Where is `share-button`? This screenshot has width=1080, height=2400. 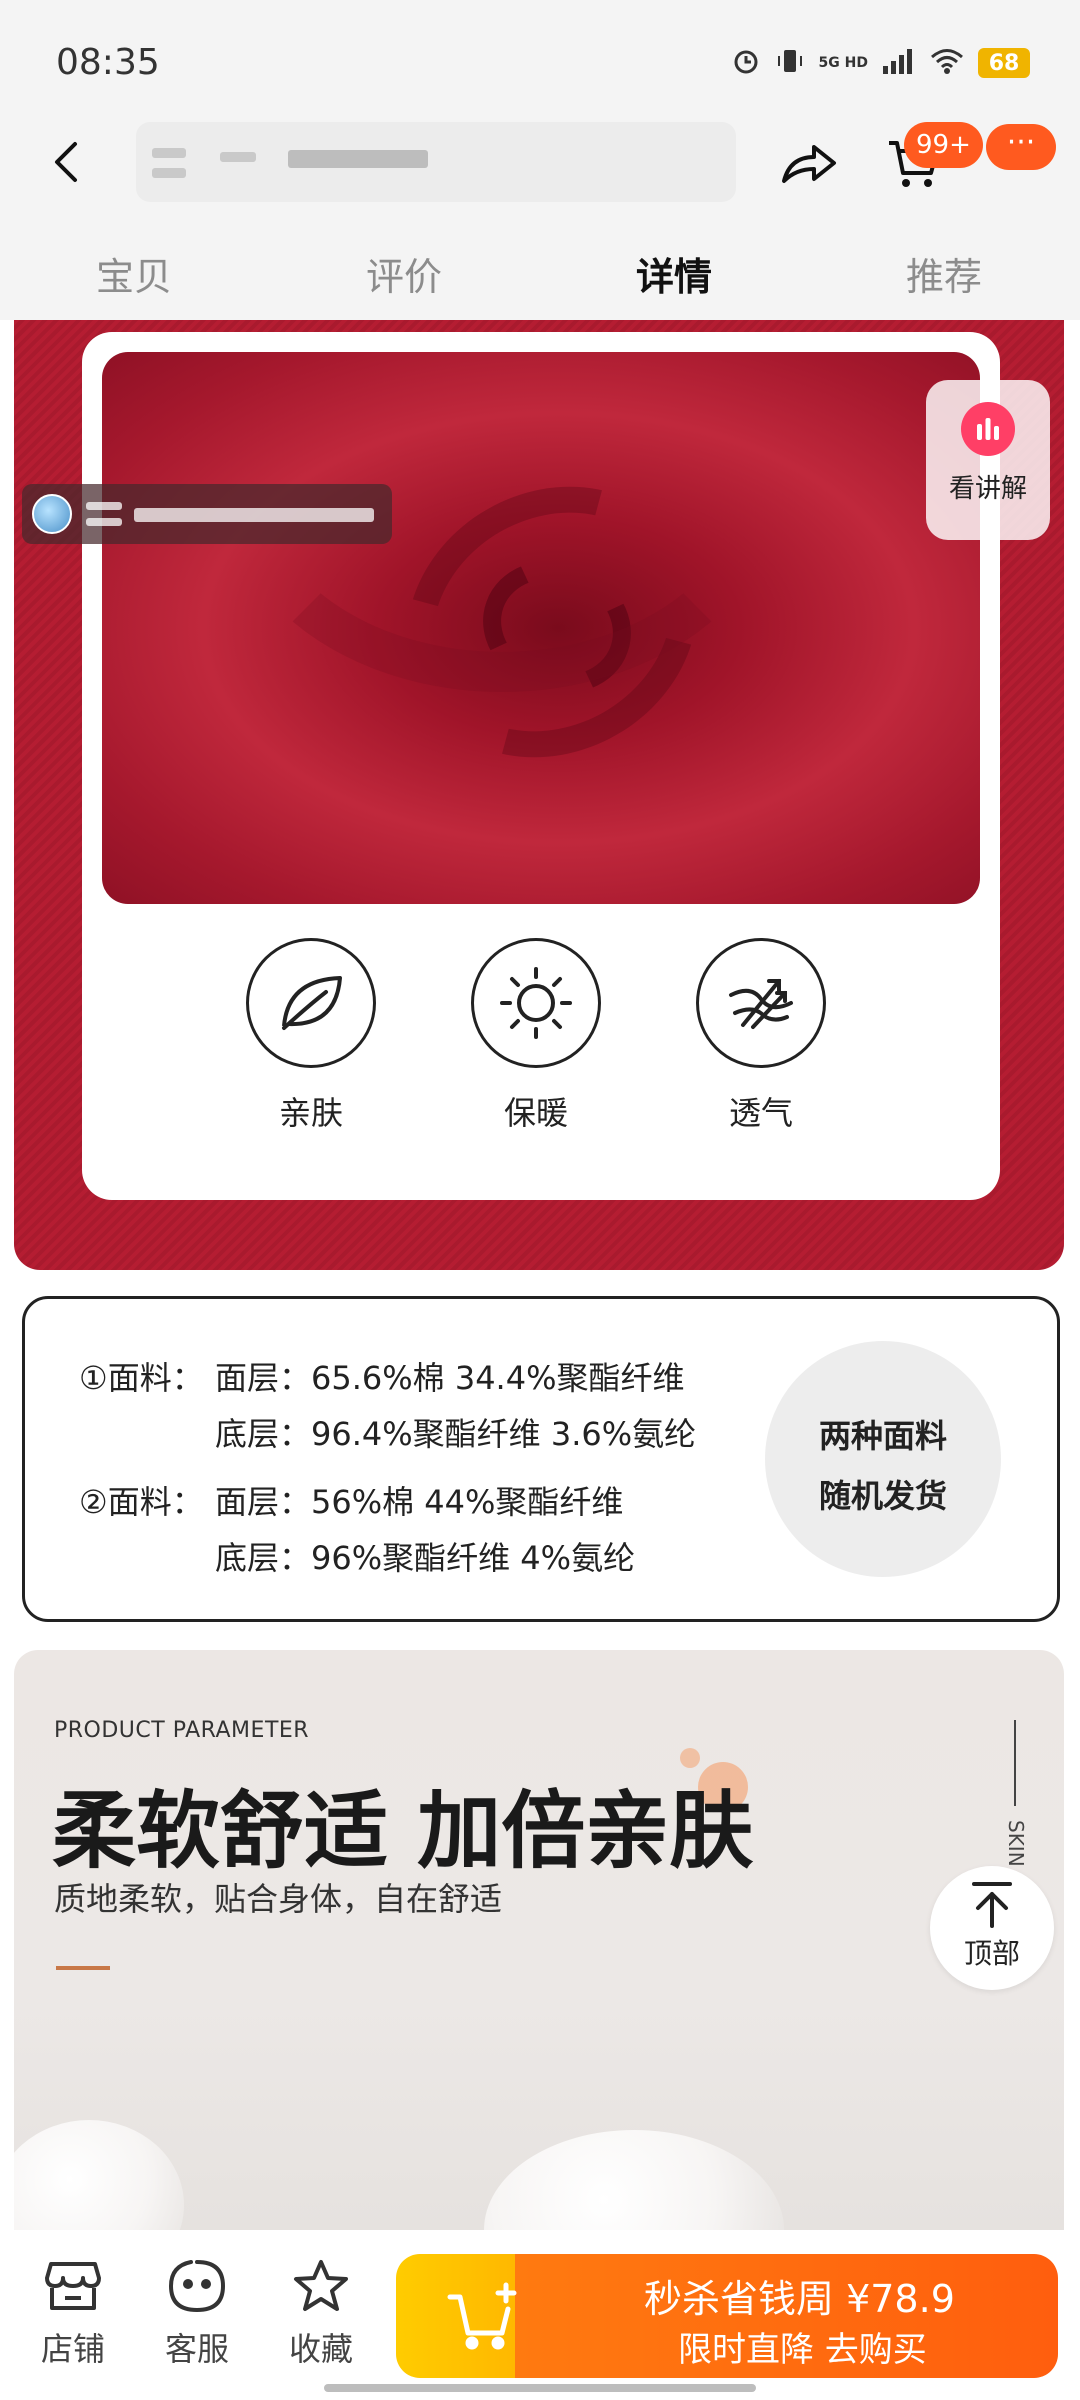 share-button is located at coordinates (809, 165).